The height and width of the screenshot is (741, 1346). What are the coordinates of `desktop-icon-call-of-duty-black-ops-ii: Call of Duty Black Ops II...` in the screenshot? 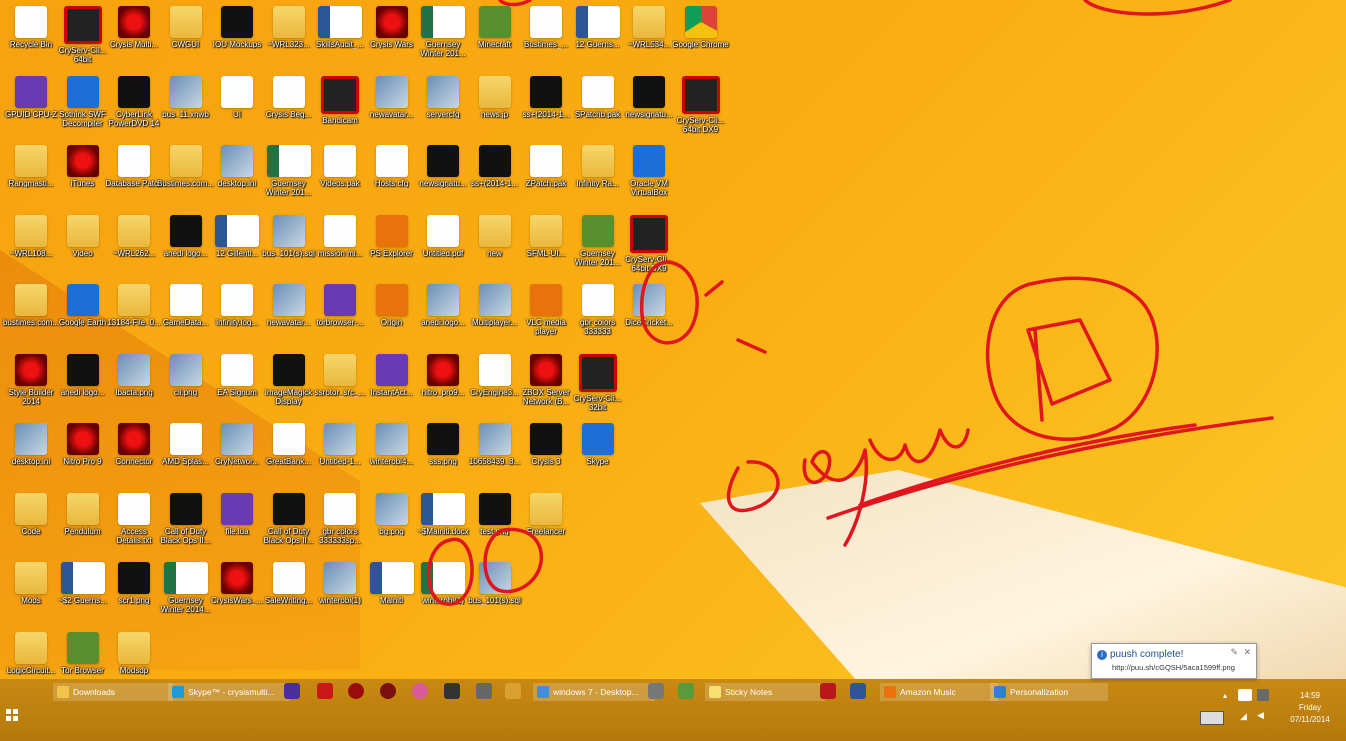 It's located at (289, 521).